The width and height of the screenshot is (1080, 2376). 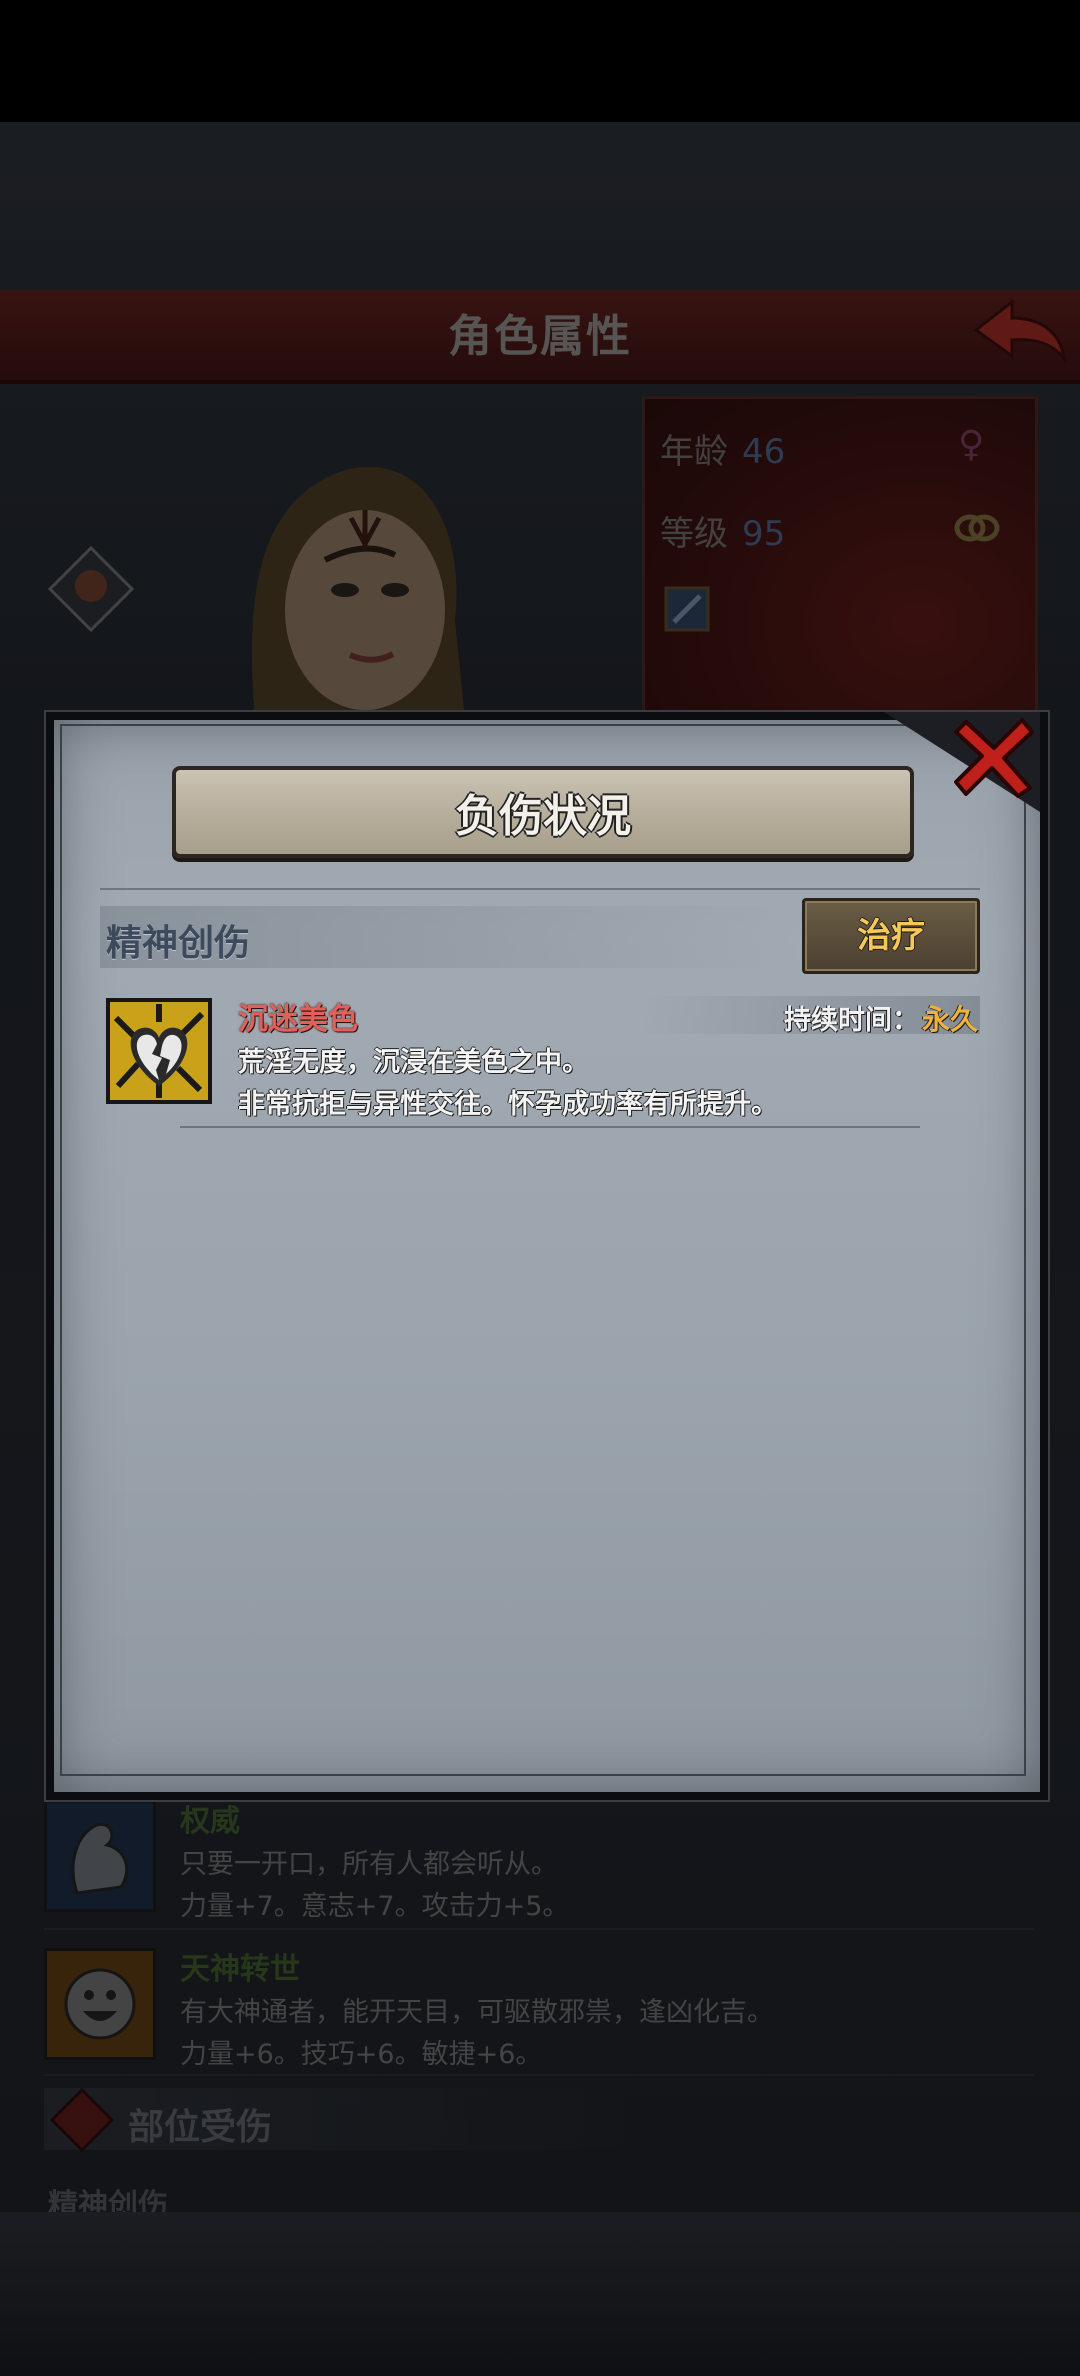 What do you see at coordinates (540, 2294) in the screenshot?
I see `nav-bar-area` at bounding box center [540, 2294].